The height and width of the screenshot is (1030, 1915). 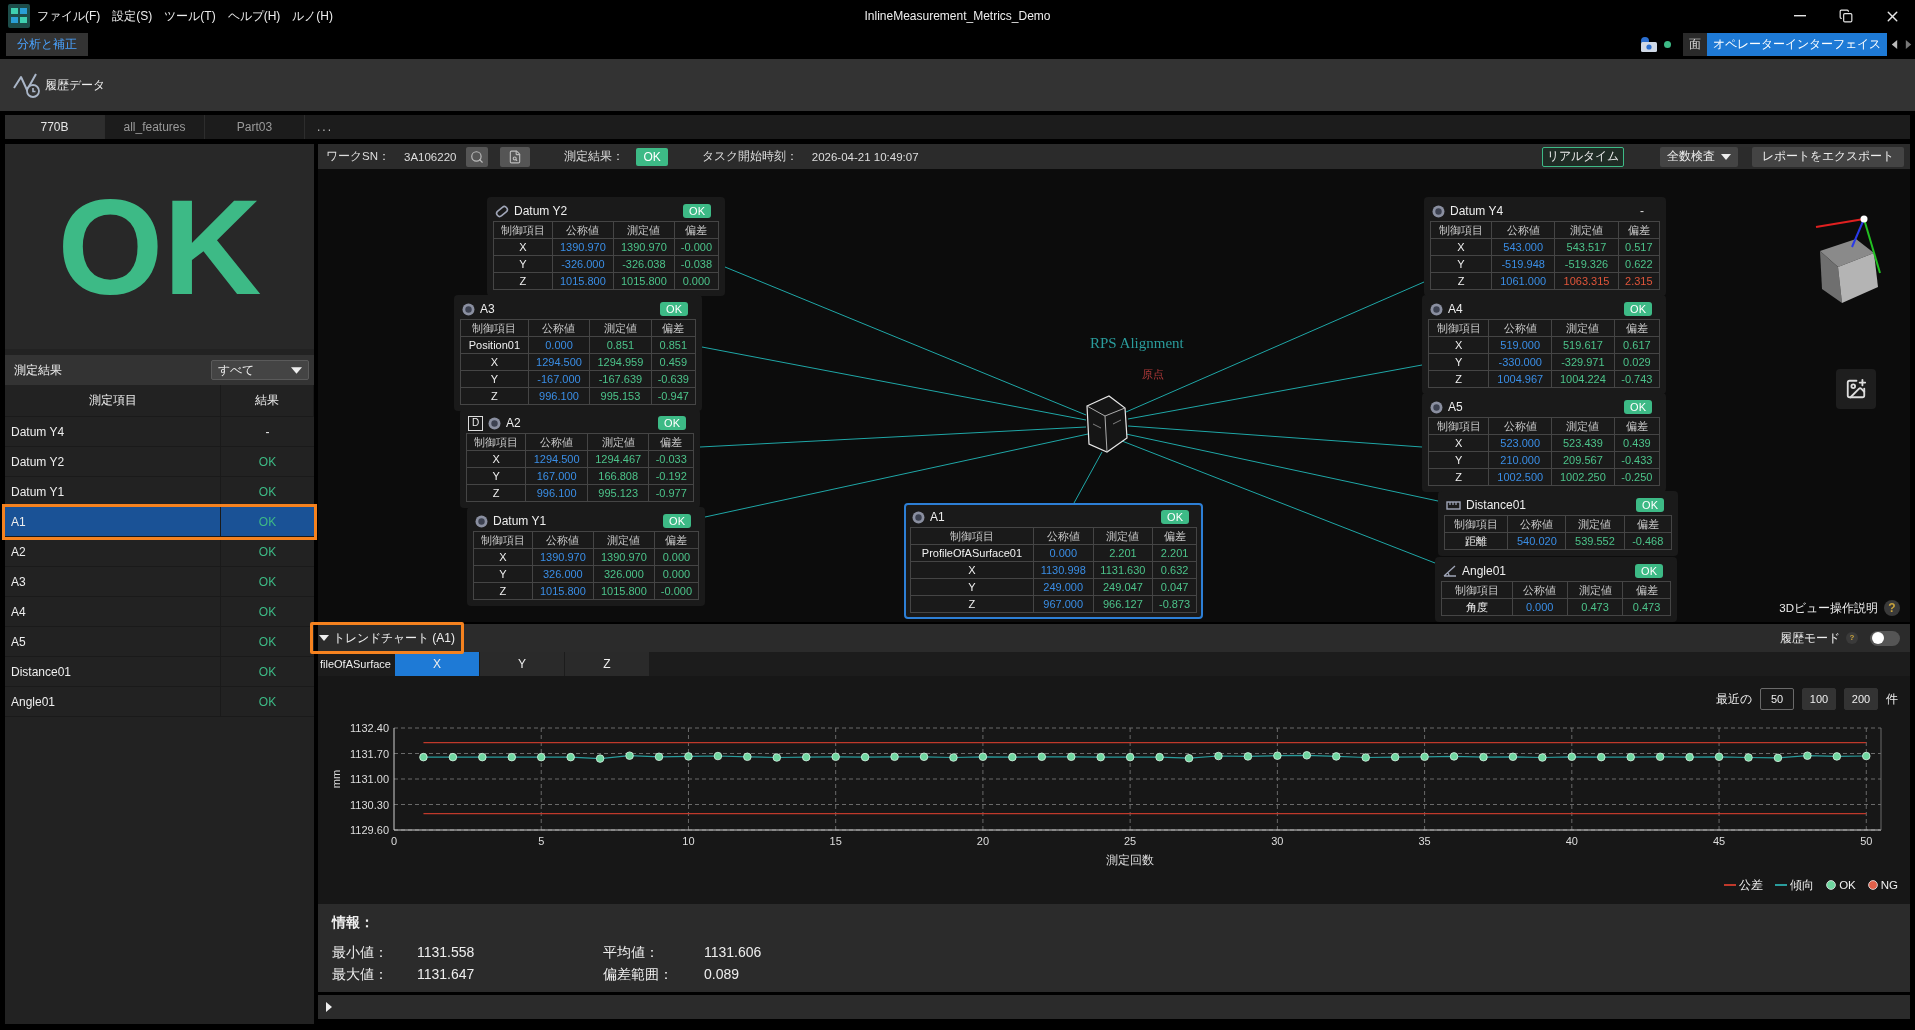 I want to click on table-cell: 0.029, so click(x=1637, y=362).